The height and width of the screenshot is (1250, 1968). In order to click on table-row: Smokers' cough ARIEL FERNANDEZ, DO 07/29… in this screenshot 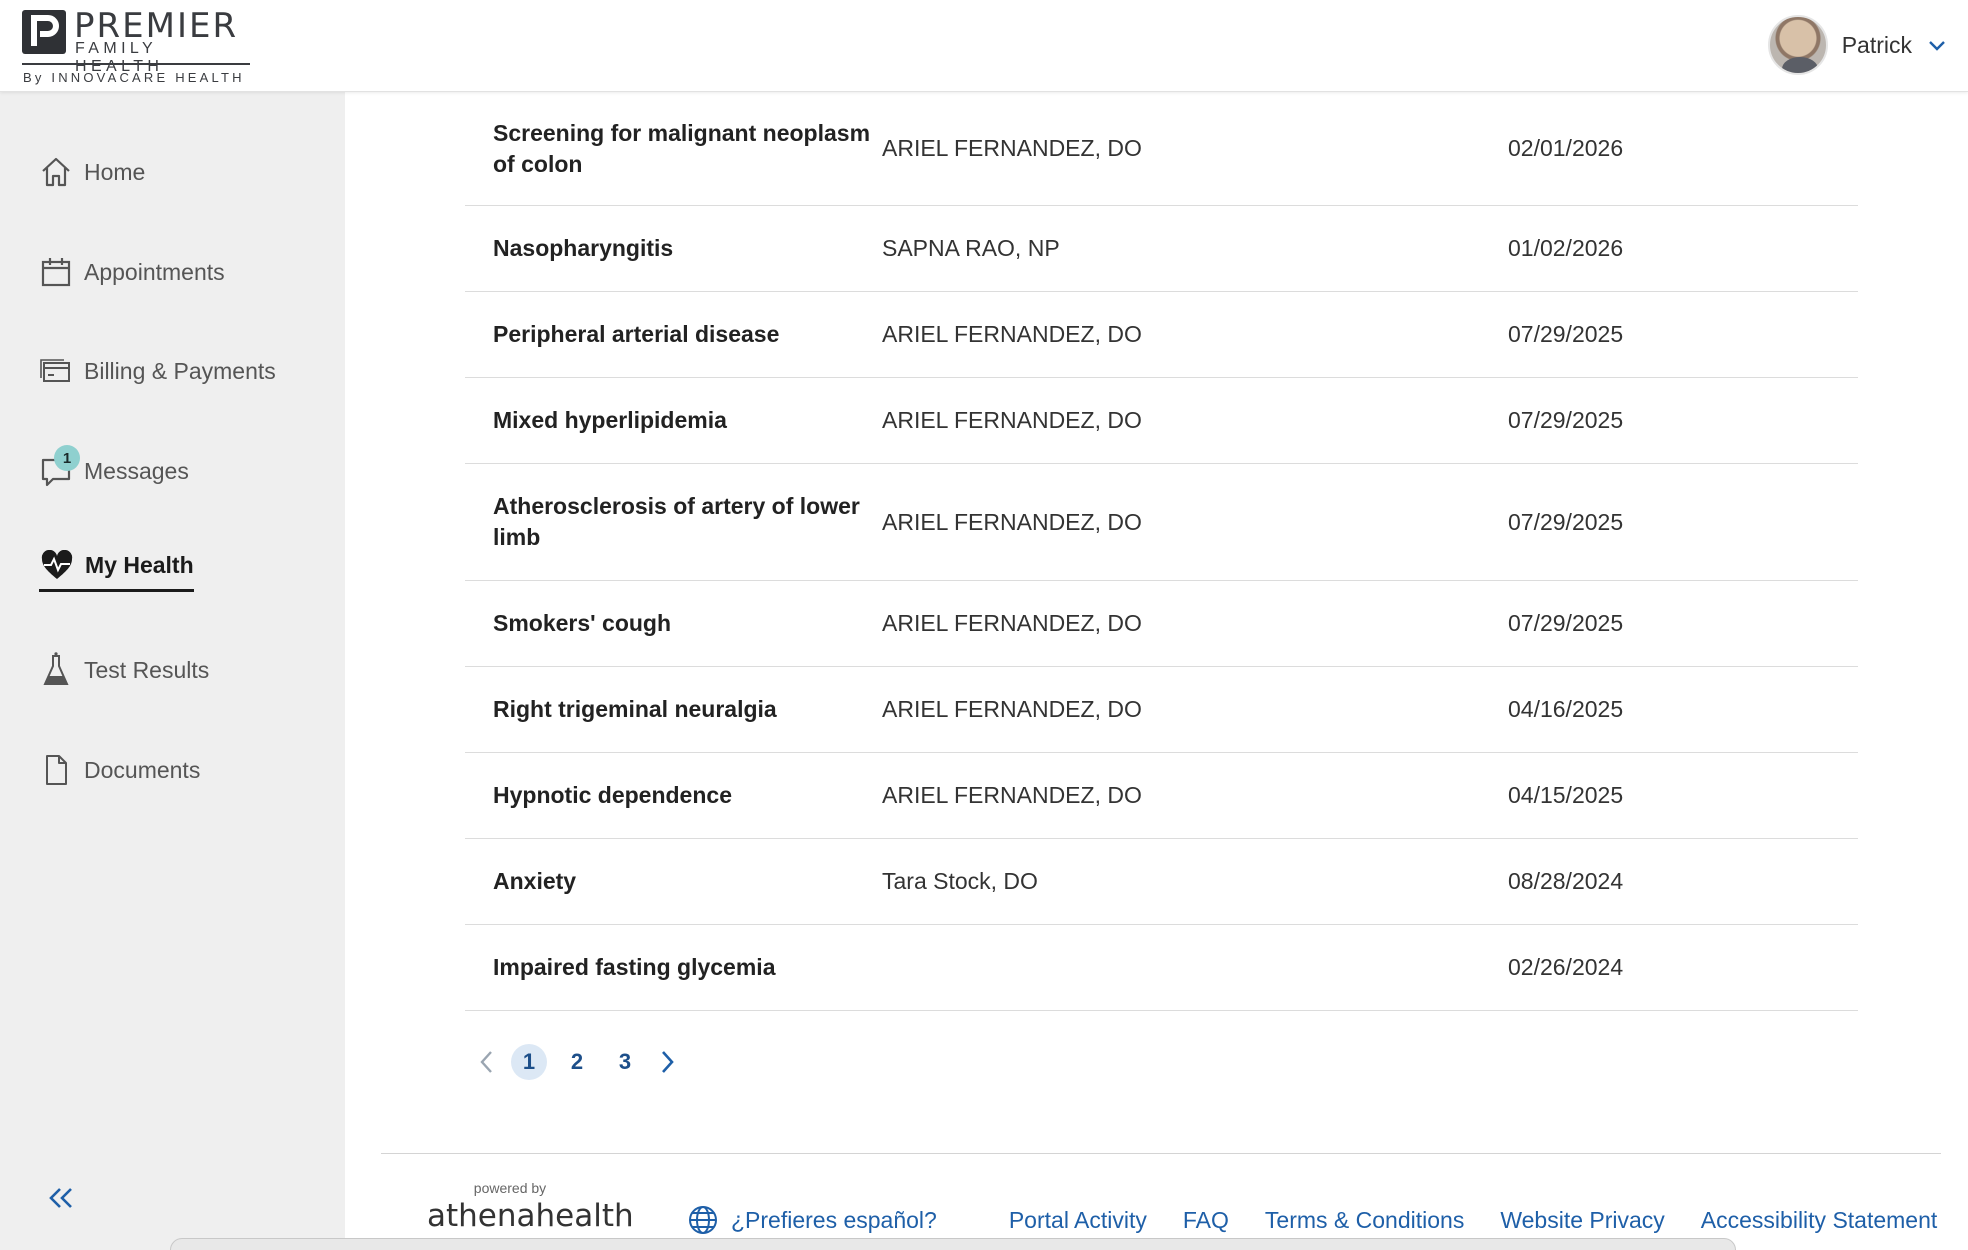, I will do `click(1161, 624)`.